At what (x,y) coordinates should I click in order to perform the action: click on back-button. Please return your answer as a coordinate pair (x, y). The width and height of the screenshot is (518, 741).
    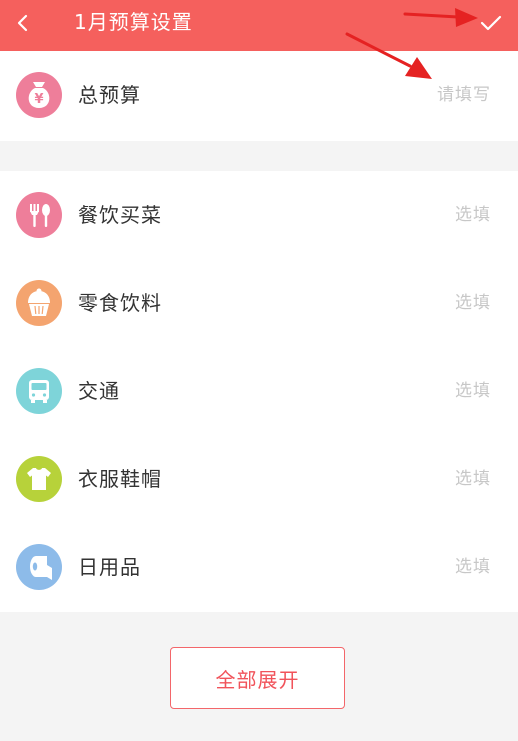
    Looking at the image, I should click on (23, 23).